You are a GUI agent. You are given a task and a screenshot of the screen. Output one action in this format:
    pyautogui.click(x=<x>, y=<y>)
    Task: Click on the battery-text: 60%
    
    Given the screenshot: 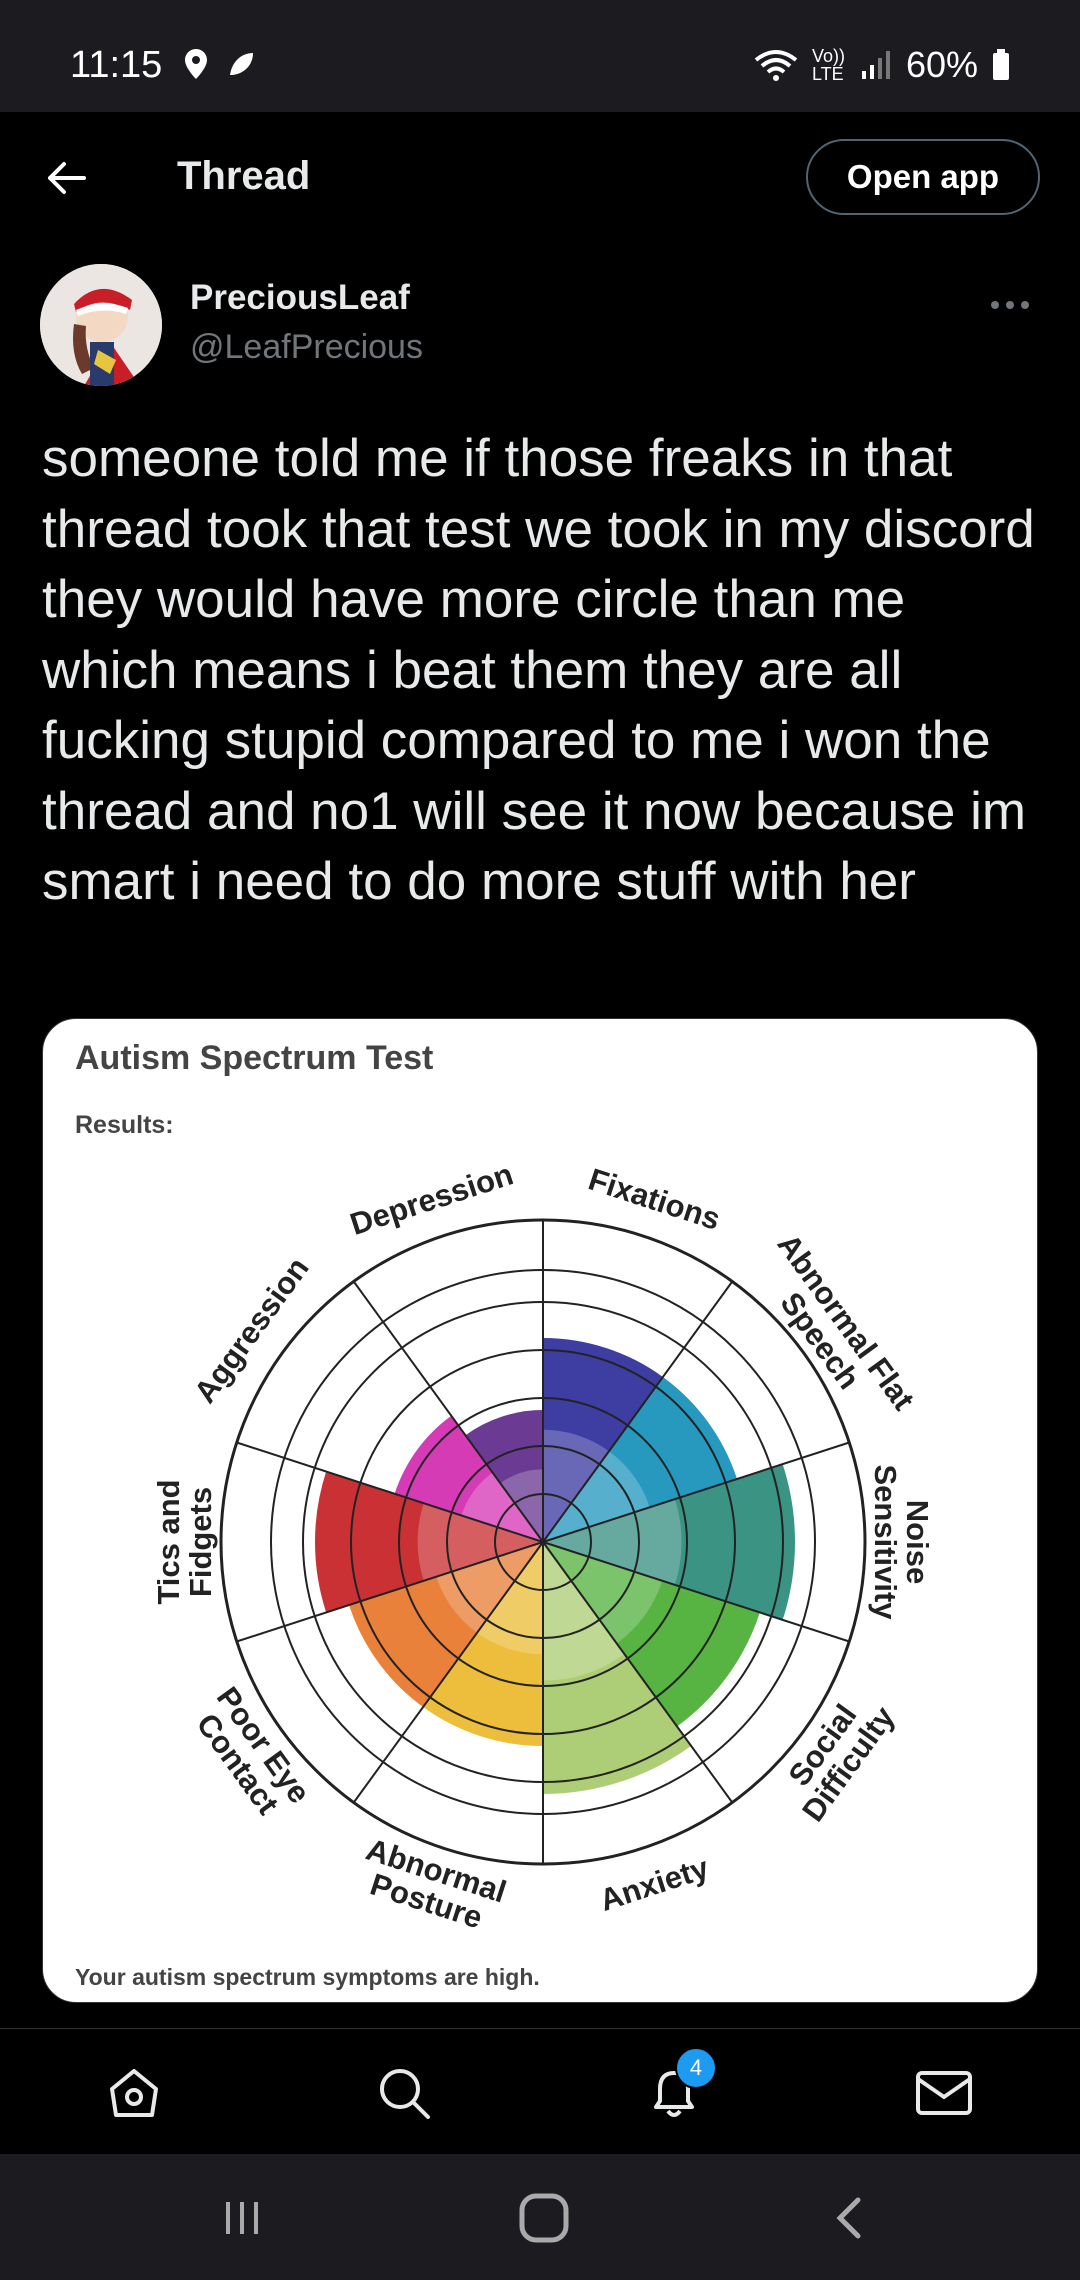 What is the action you would take?
    pyautogui.click(x=941, y=64)
    